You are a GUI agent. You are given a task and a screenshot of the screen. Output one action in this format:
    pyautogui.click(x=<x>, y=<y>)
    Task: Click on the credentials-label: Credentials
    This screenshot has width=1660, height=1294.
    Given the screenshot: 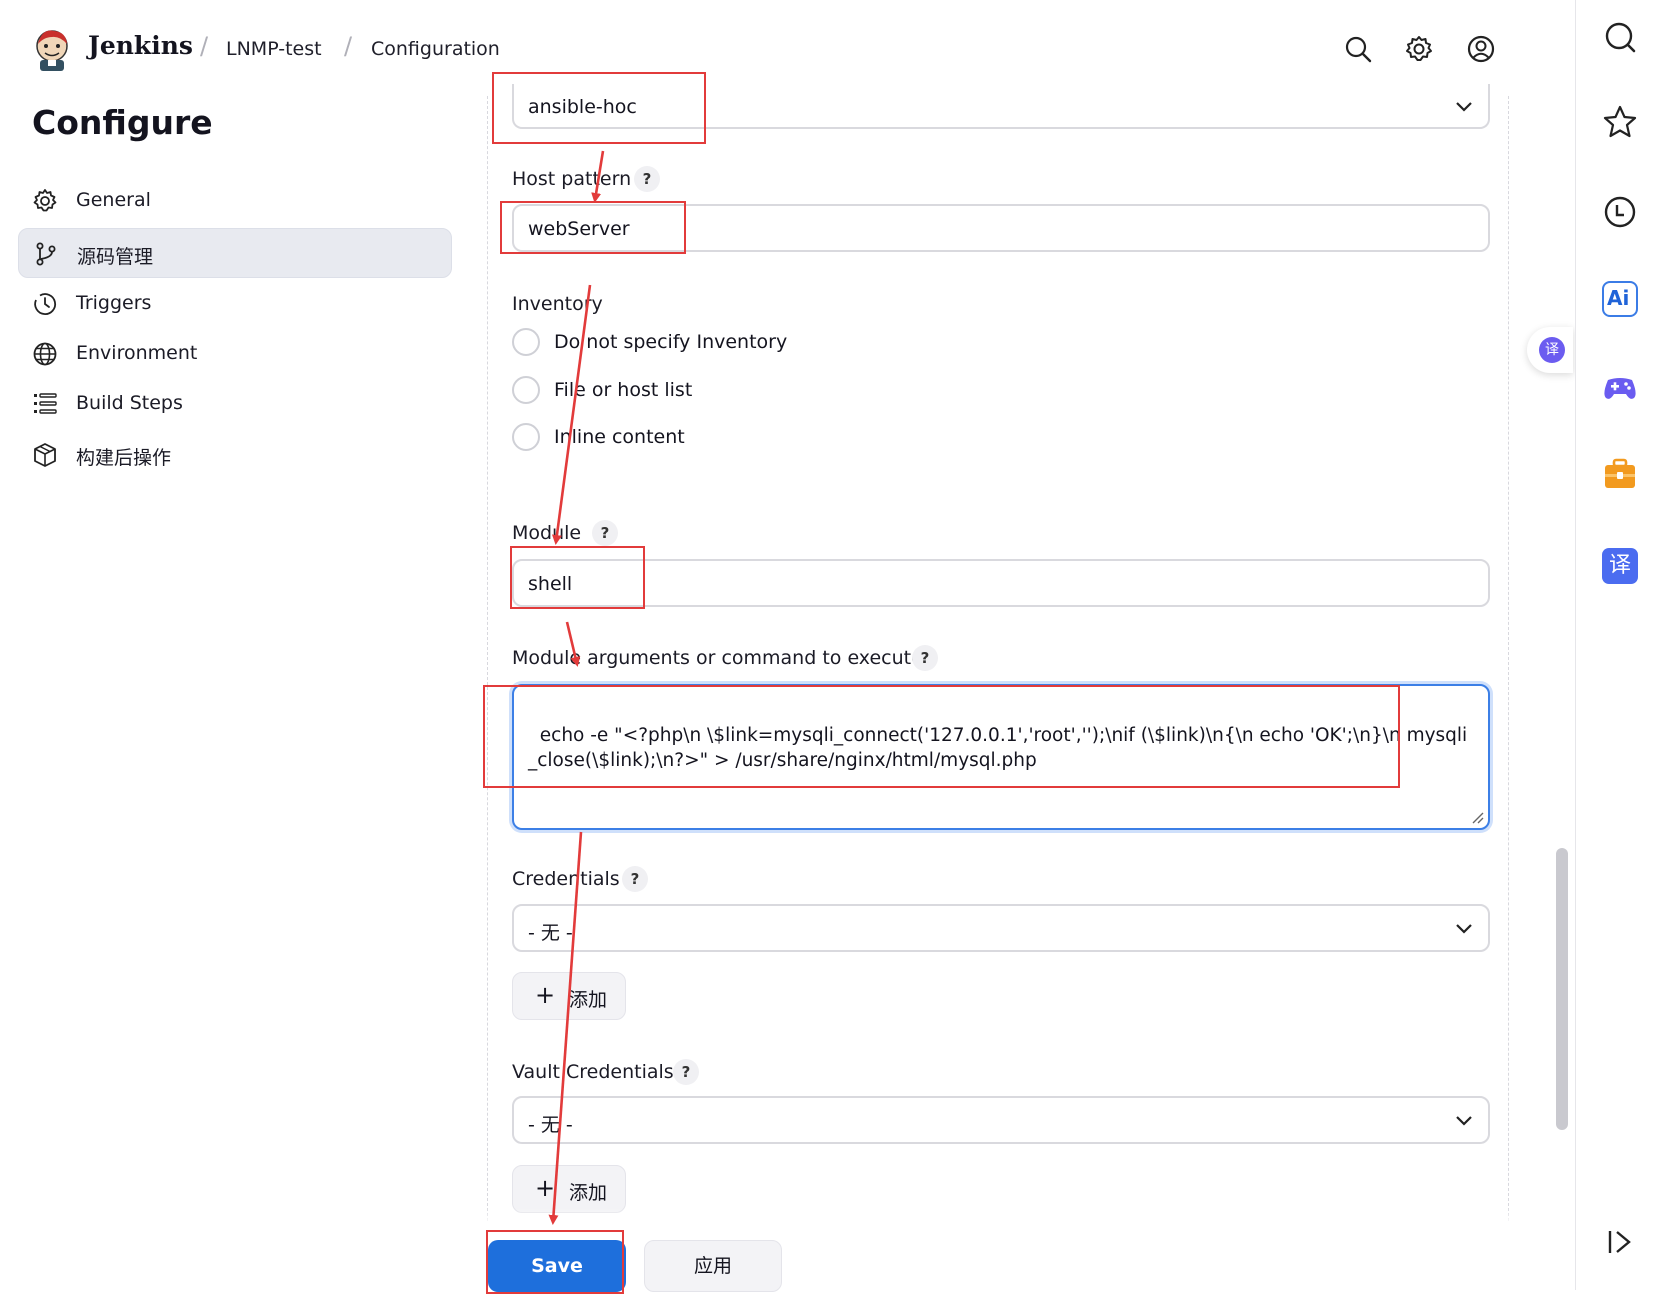 What is the action you would take?
    pyautogui.click(x=566, y=879)
    